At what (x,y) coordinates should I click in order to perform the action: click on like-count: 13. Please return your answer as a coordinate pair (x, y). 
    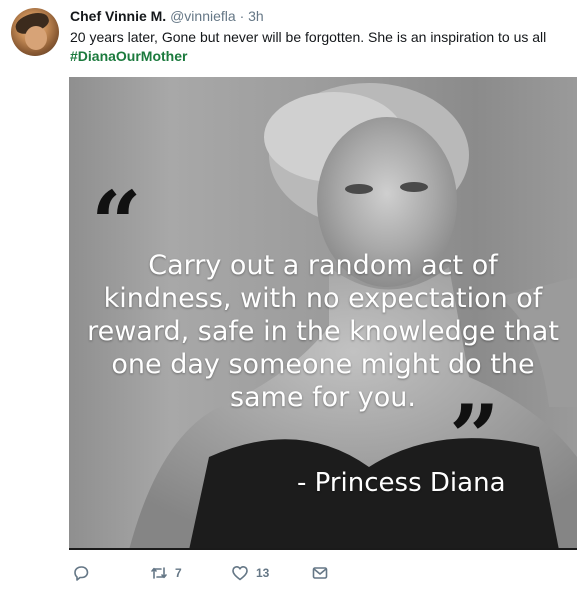
    Looking at the image, I should click on (263, 573).